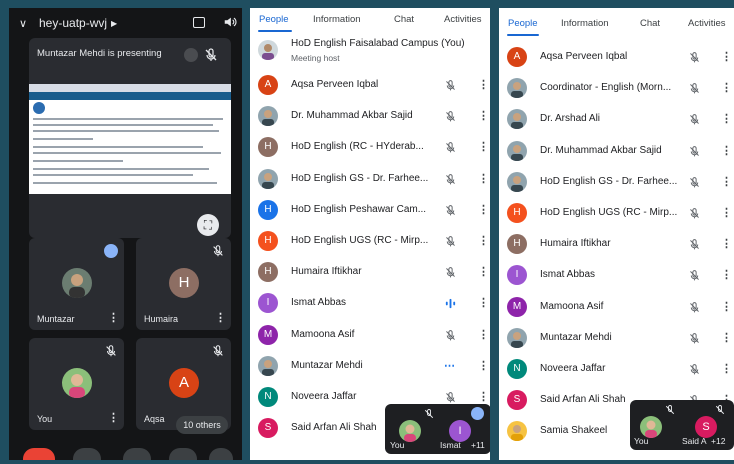 Image resolution: width=734 pixels, height=464 pixels. What do you see at coordinates (199, 22) in the screenshot?
I see `camera-switch-icon` at bounding box center [199, 22].